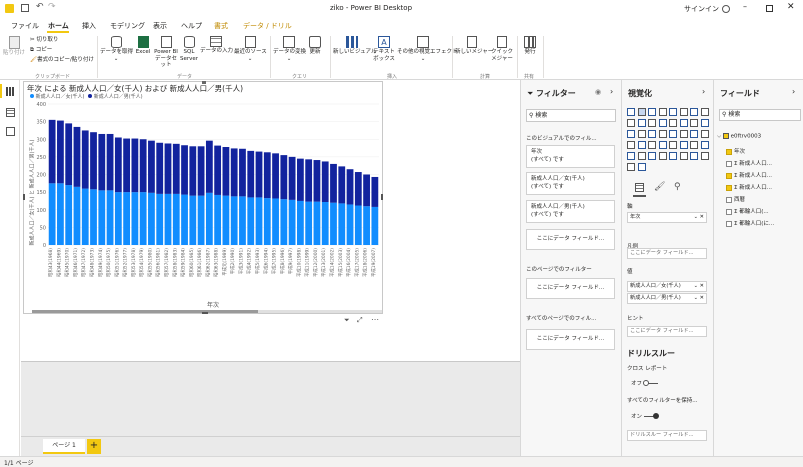  What do you see at coordinates (677, 187) in the screenshot?
I see `analytics-tab-icon: ⚲` at bounding box center [677, 187].